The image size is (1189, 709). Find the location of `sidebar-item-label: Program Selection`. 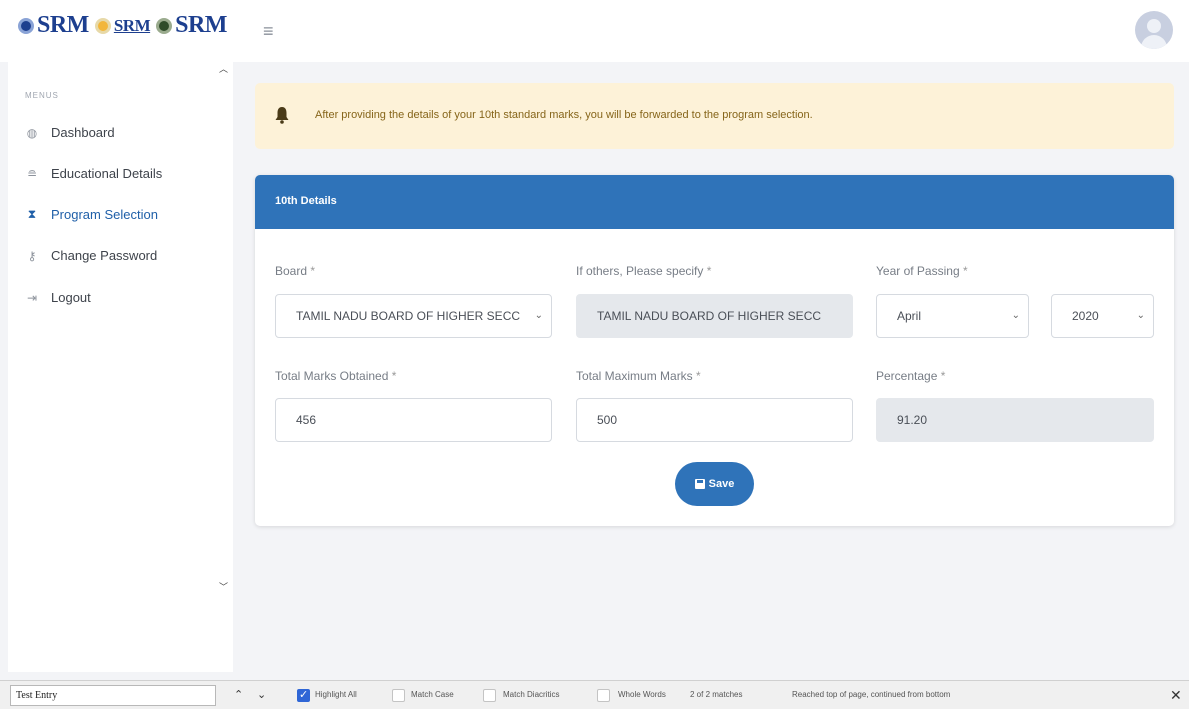

sidebar-item-label: Program Selection is located at coordinates (104, 214).